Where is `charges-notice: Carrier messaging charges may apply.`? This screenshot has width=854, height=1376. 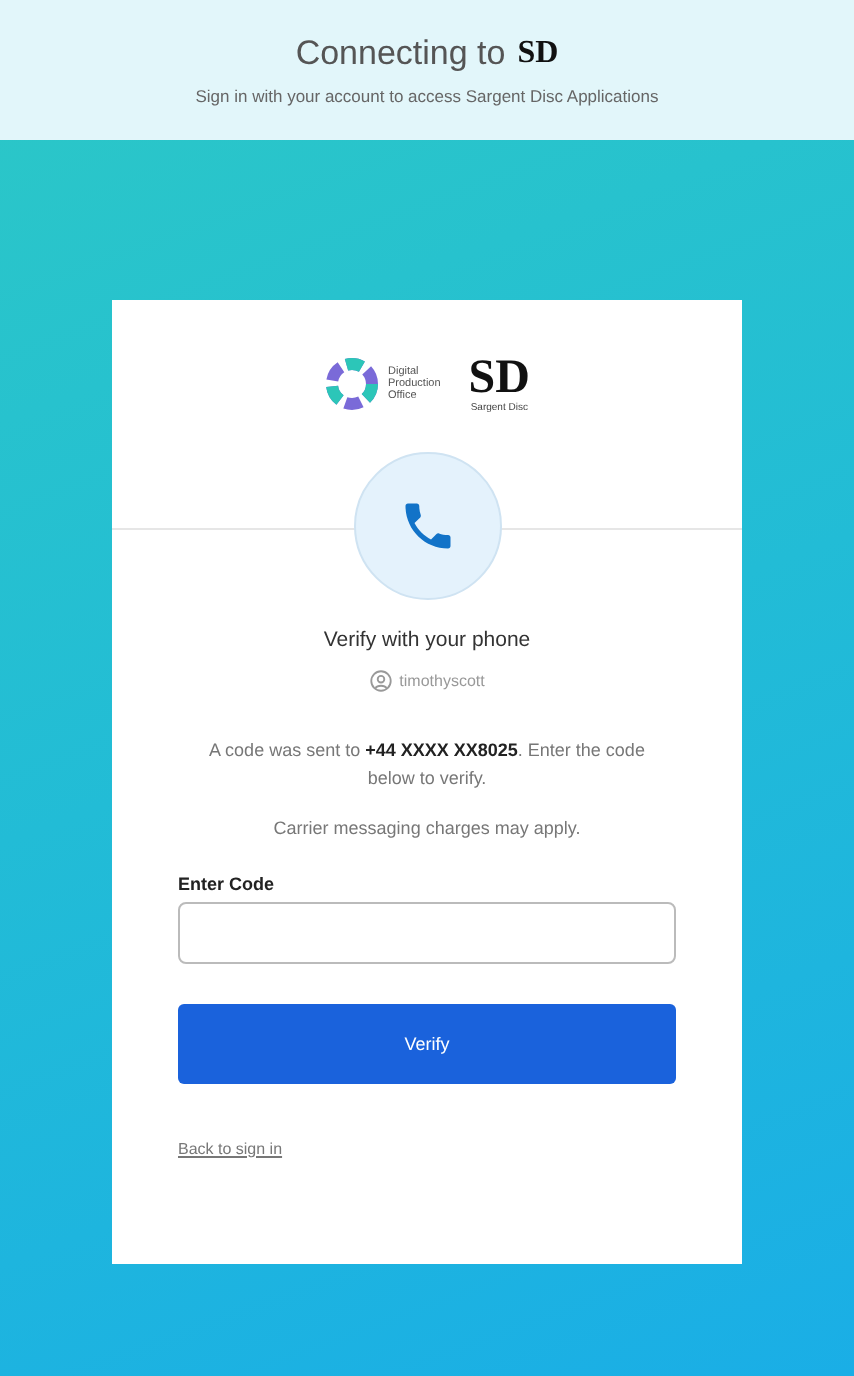
charges-notice: Carrier messaging charges may apply. is located at coordinates (427, 827).